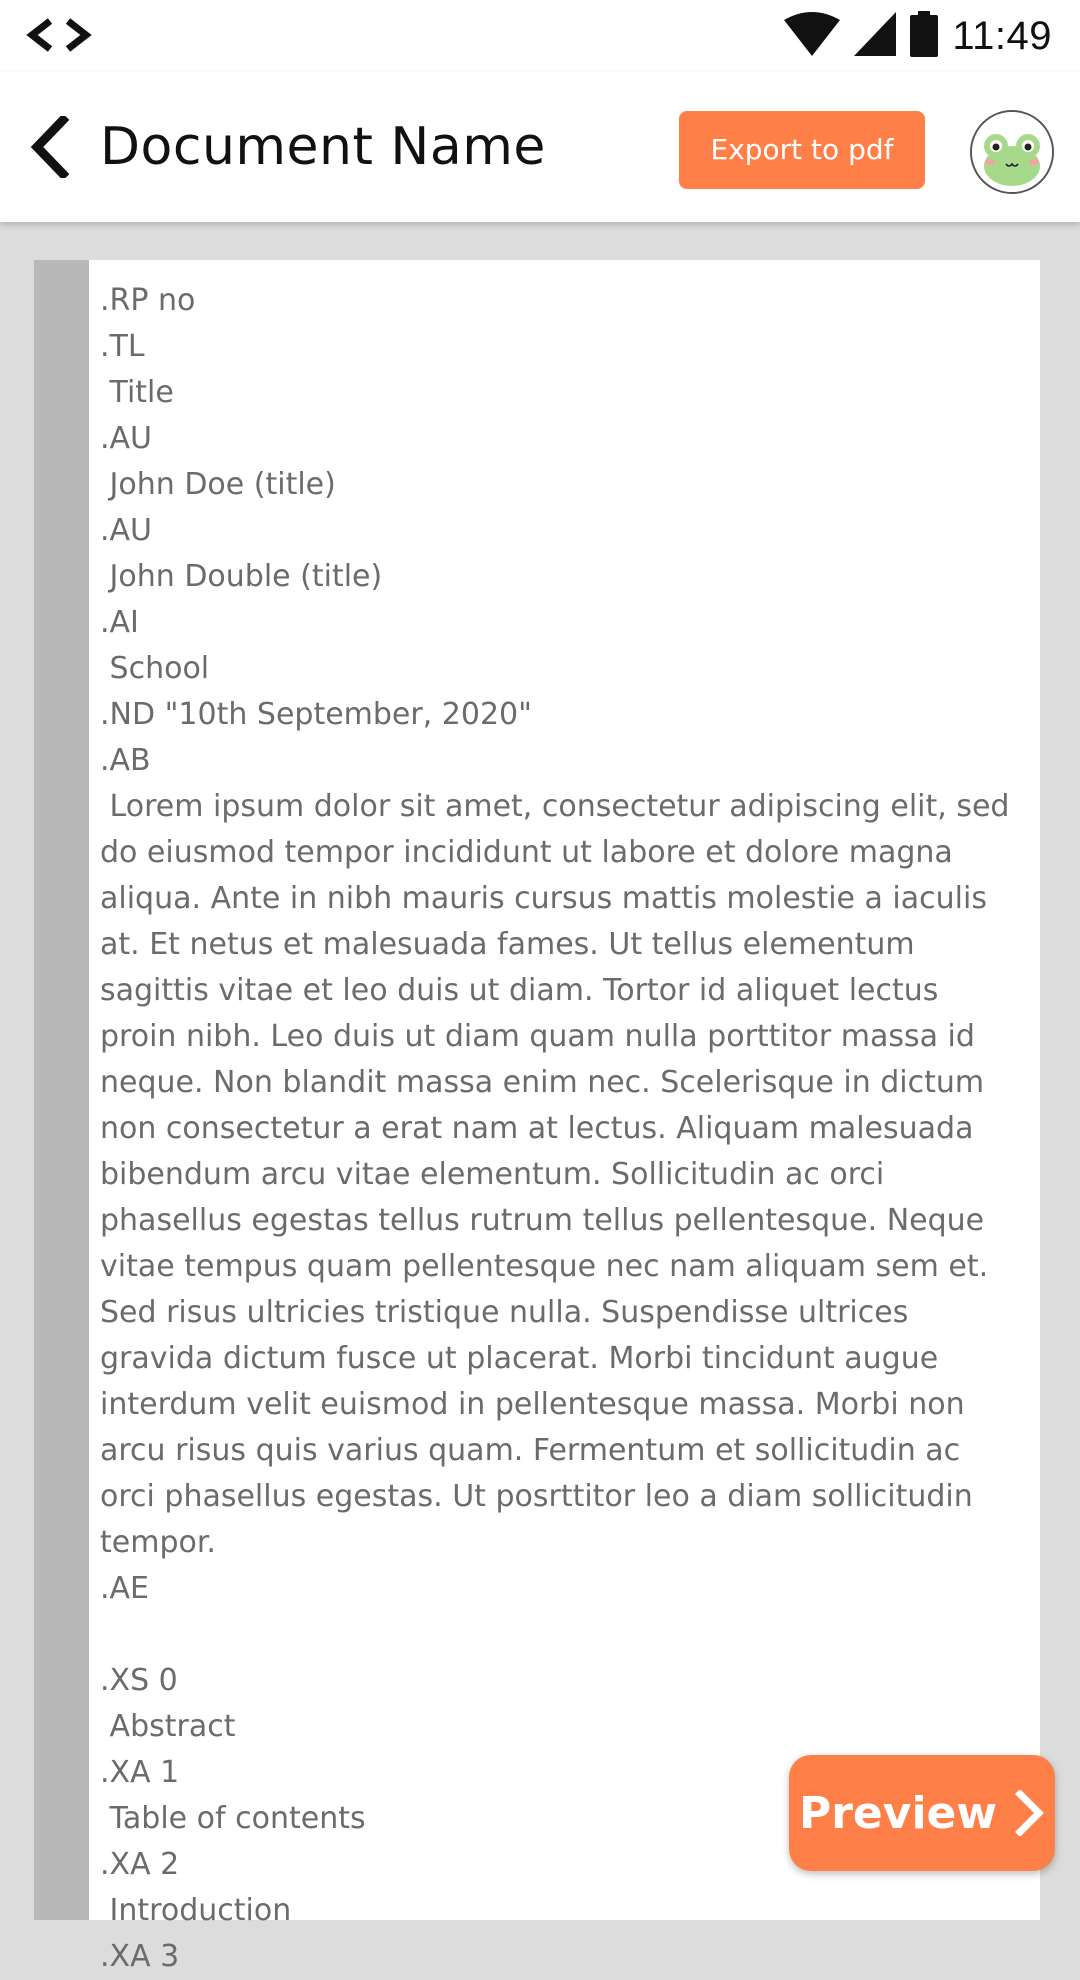 Image resolution: width=1080 pixels, height=1980 pixels. What do you see at coordinates (1029, 1813) in the screenshot?
I see `chevron-right-icon` at bounding box center [1029, 1813].